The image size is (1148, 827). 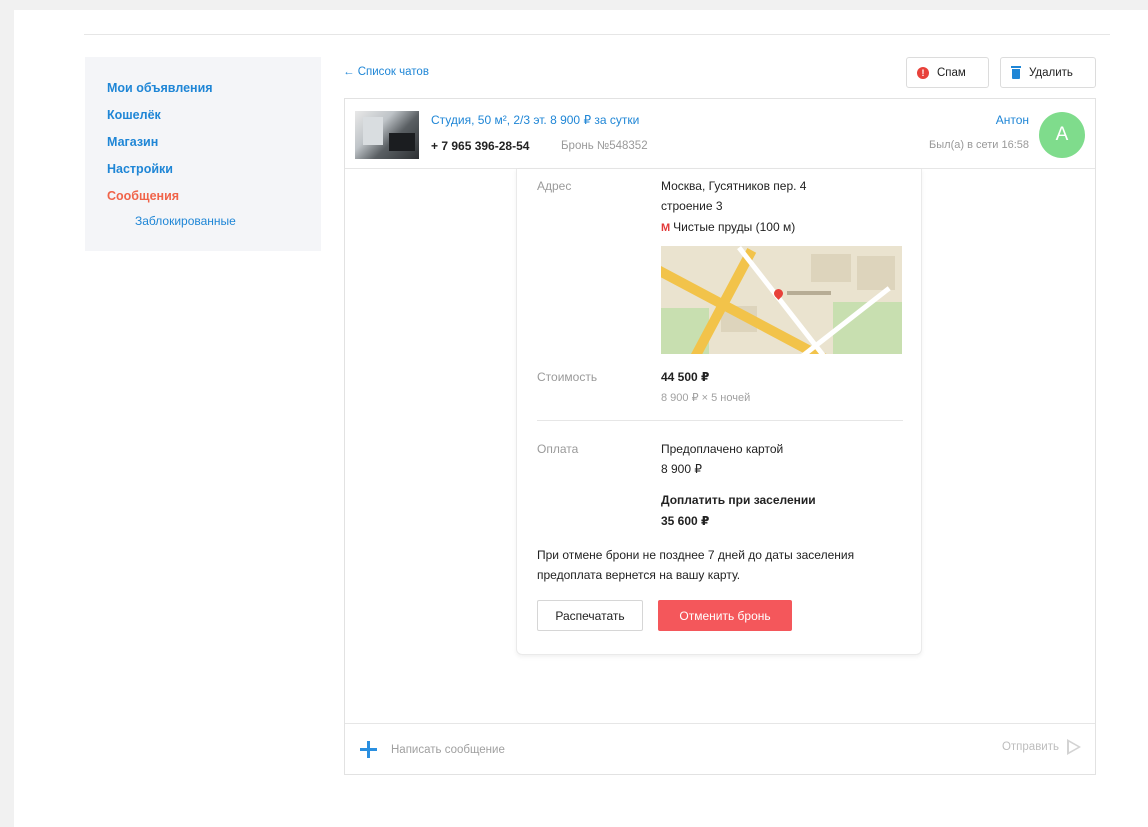 I want to click on user-name-link: Антон, so click(x=1012, y=120).